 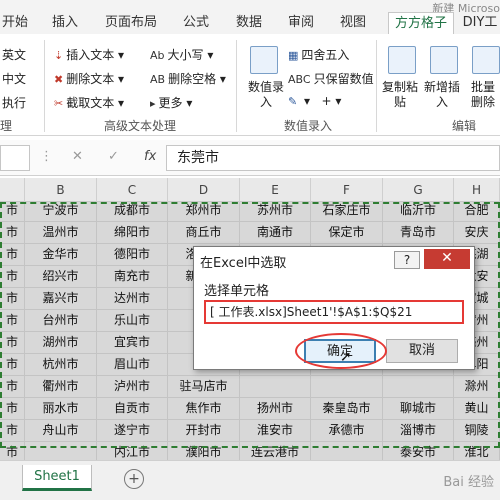 I want to click on grid-cell: 内江市, so click(x=132, y=451).